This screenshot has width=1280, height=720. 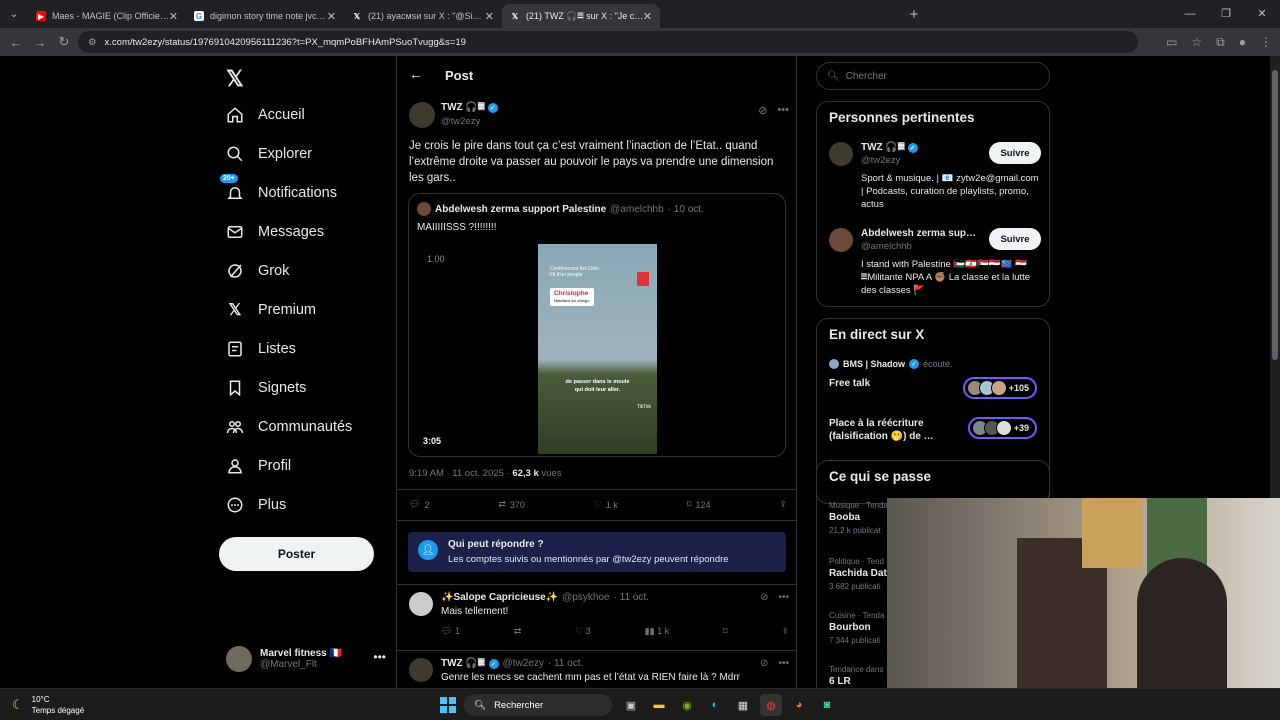 I want to click on nav-item-profil: Profil, so click(x=258, y=466).